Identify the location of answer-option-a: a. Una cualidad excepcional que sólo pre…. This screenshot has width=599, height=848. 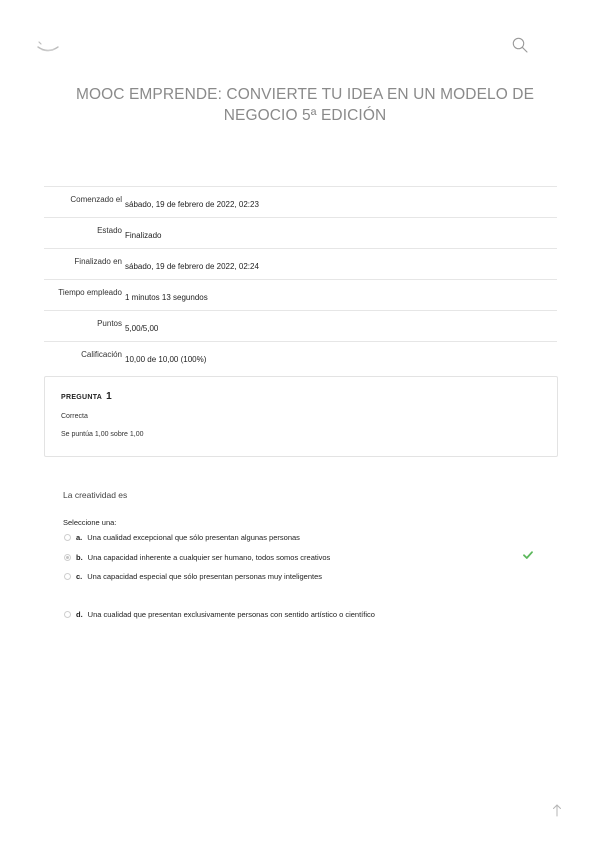
(182, 537).